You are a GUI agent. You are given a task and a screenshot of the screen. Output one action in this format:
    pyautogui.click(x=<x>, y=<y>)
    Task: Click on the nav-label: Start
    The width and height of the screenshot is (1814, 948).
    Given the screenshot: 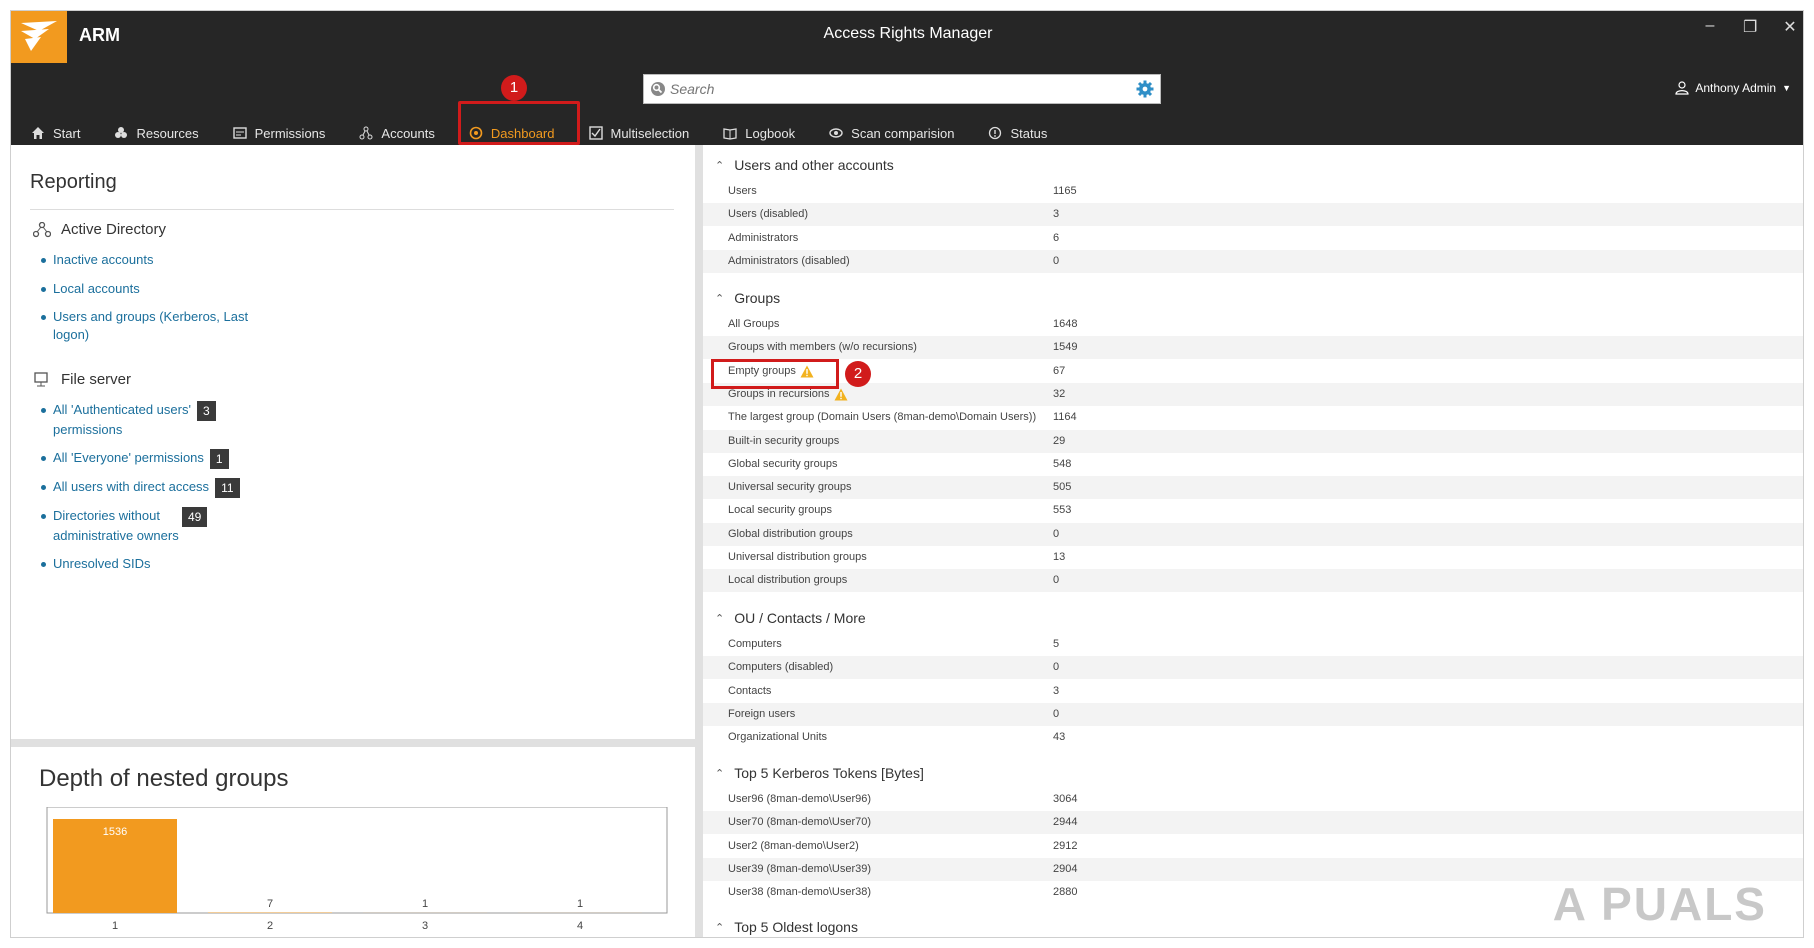 What is the action you would take?
    pyautogui.click(x=67, y=133)
    